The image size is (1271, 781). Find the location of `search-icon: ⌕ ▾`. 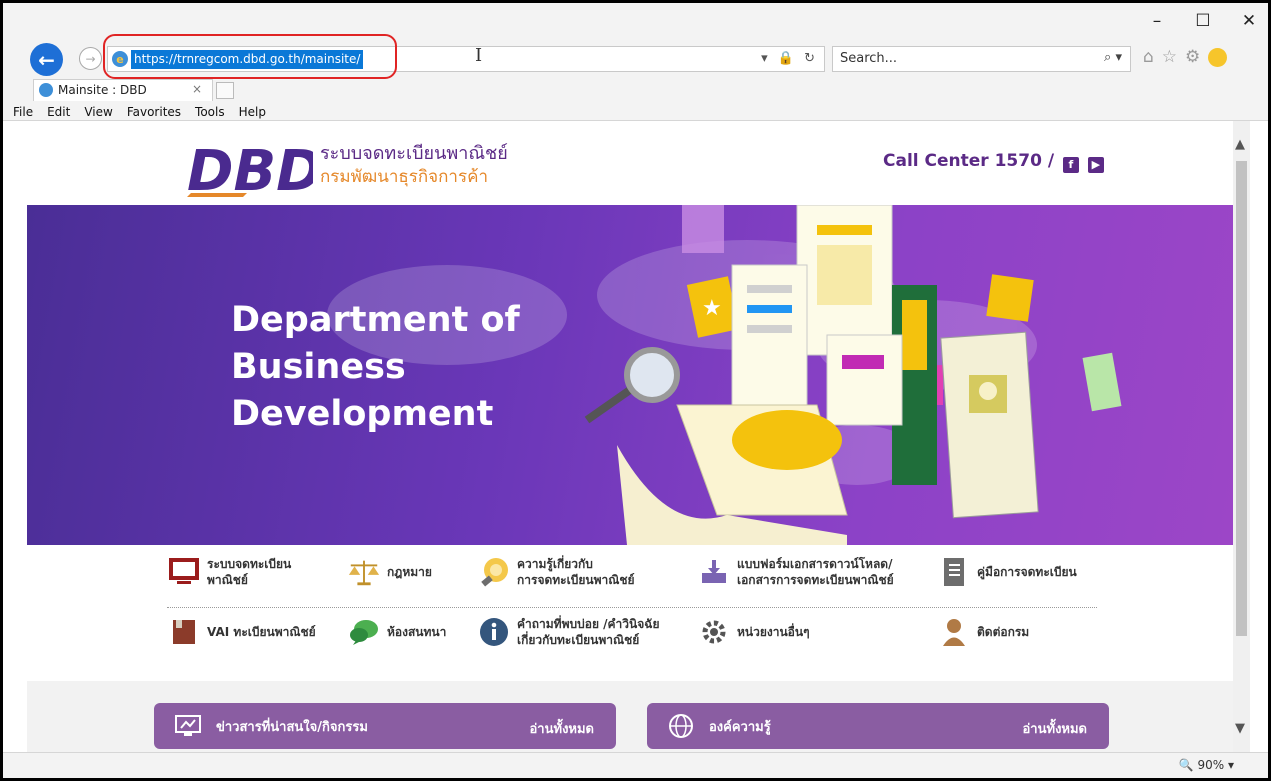

search-icon: ⌕ ▾ is located at coordinates (1113, 57).